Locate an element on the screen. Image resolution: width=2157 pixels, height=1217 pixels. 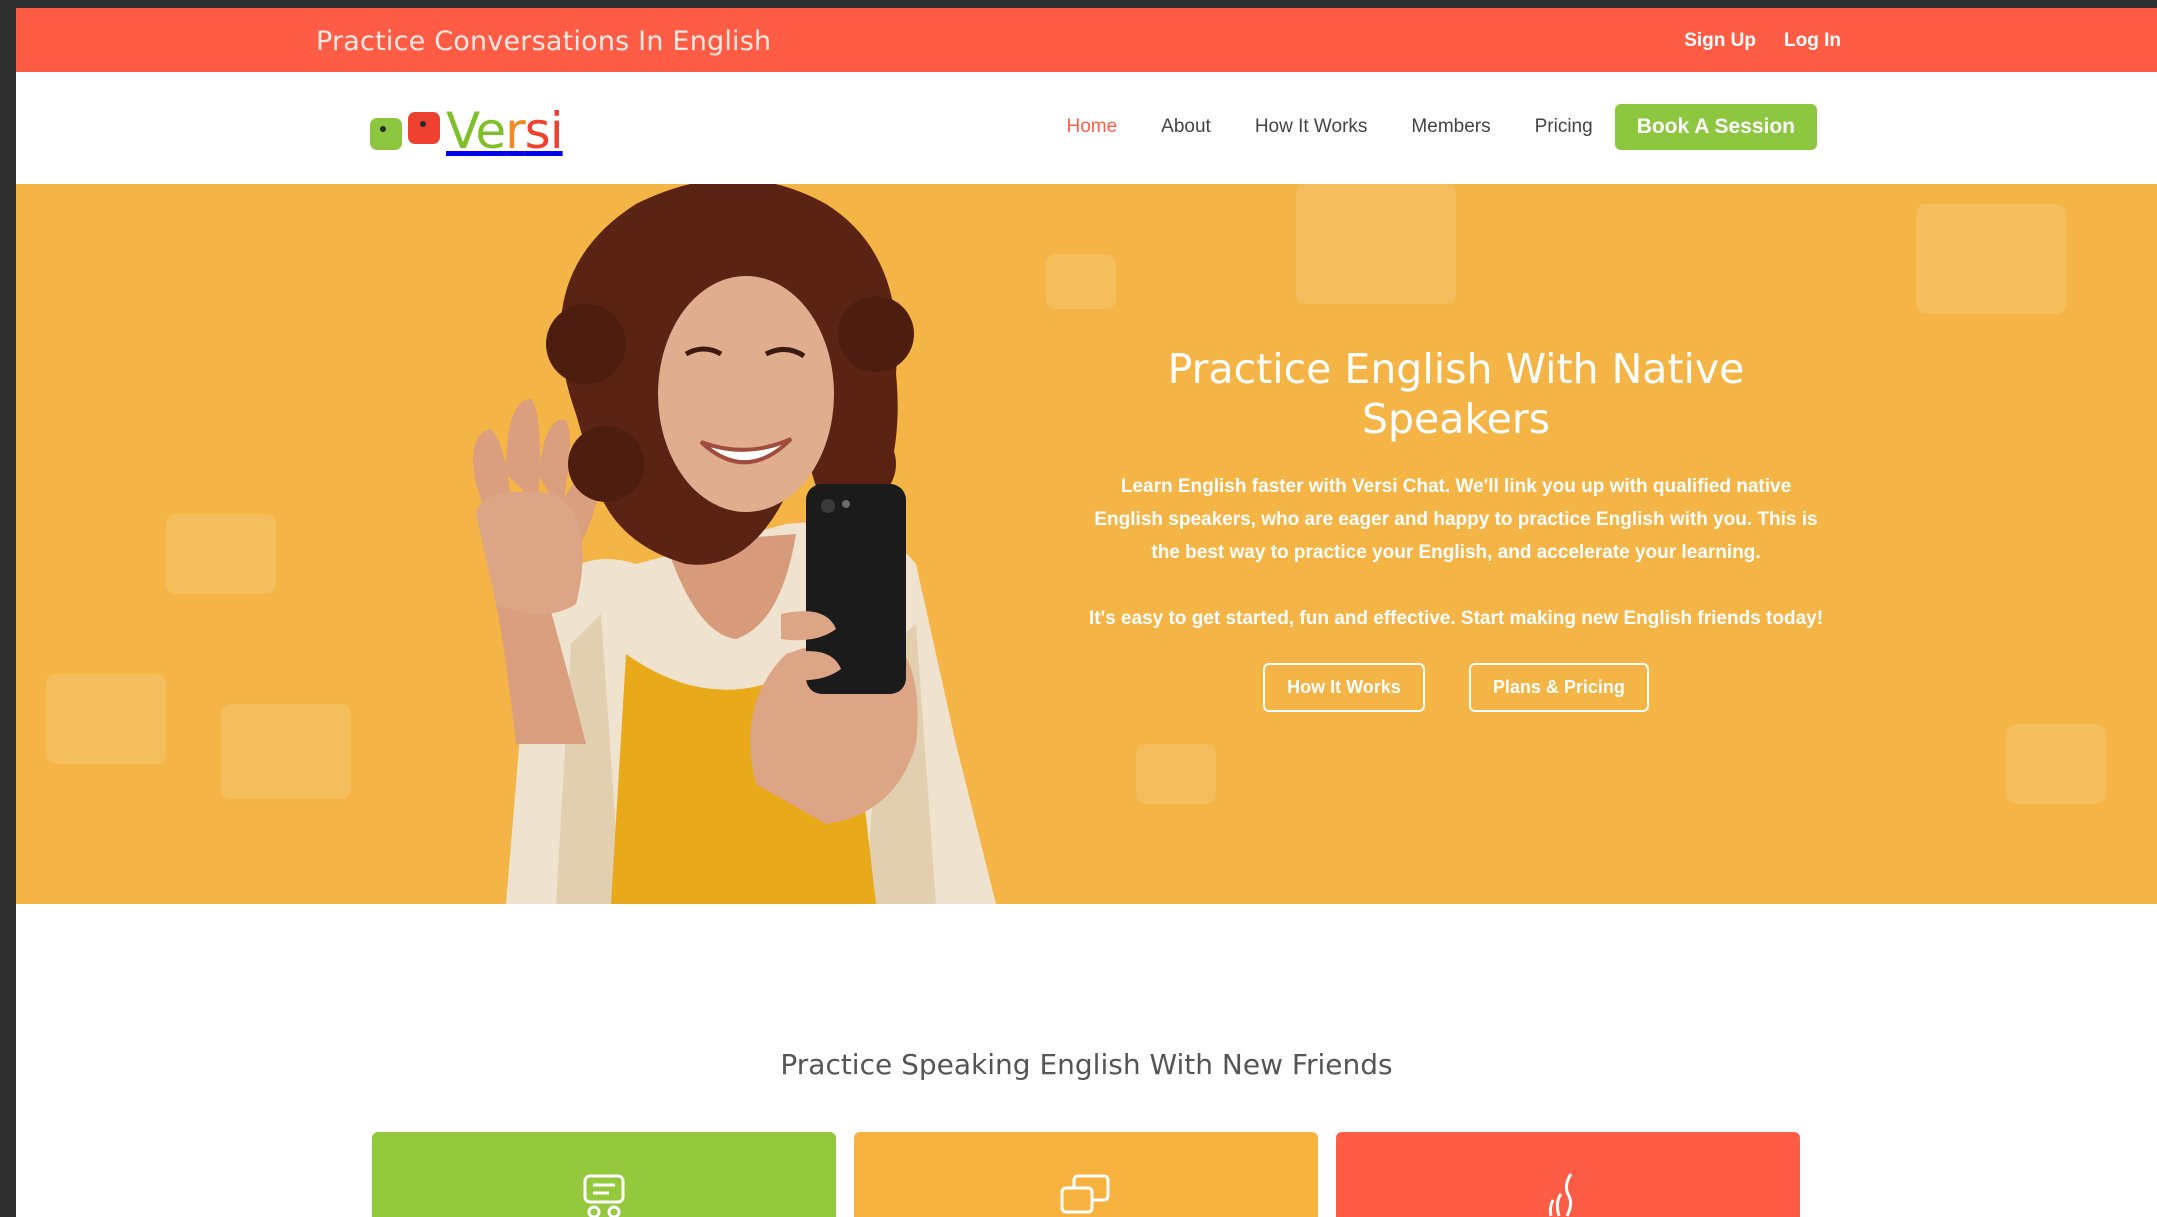
conversation-icon is located at coordinates (1085, 1194).